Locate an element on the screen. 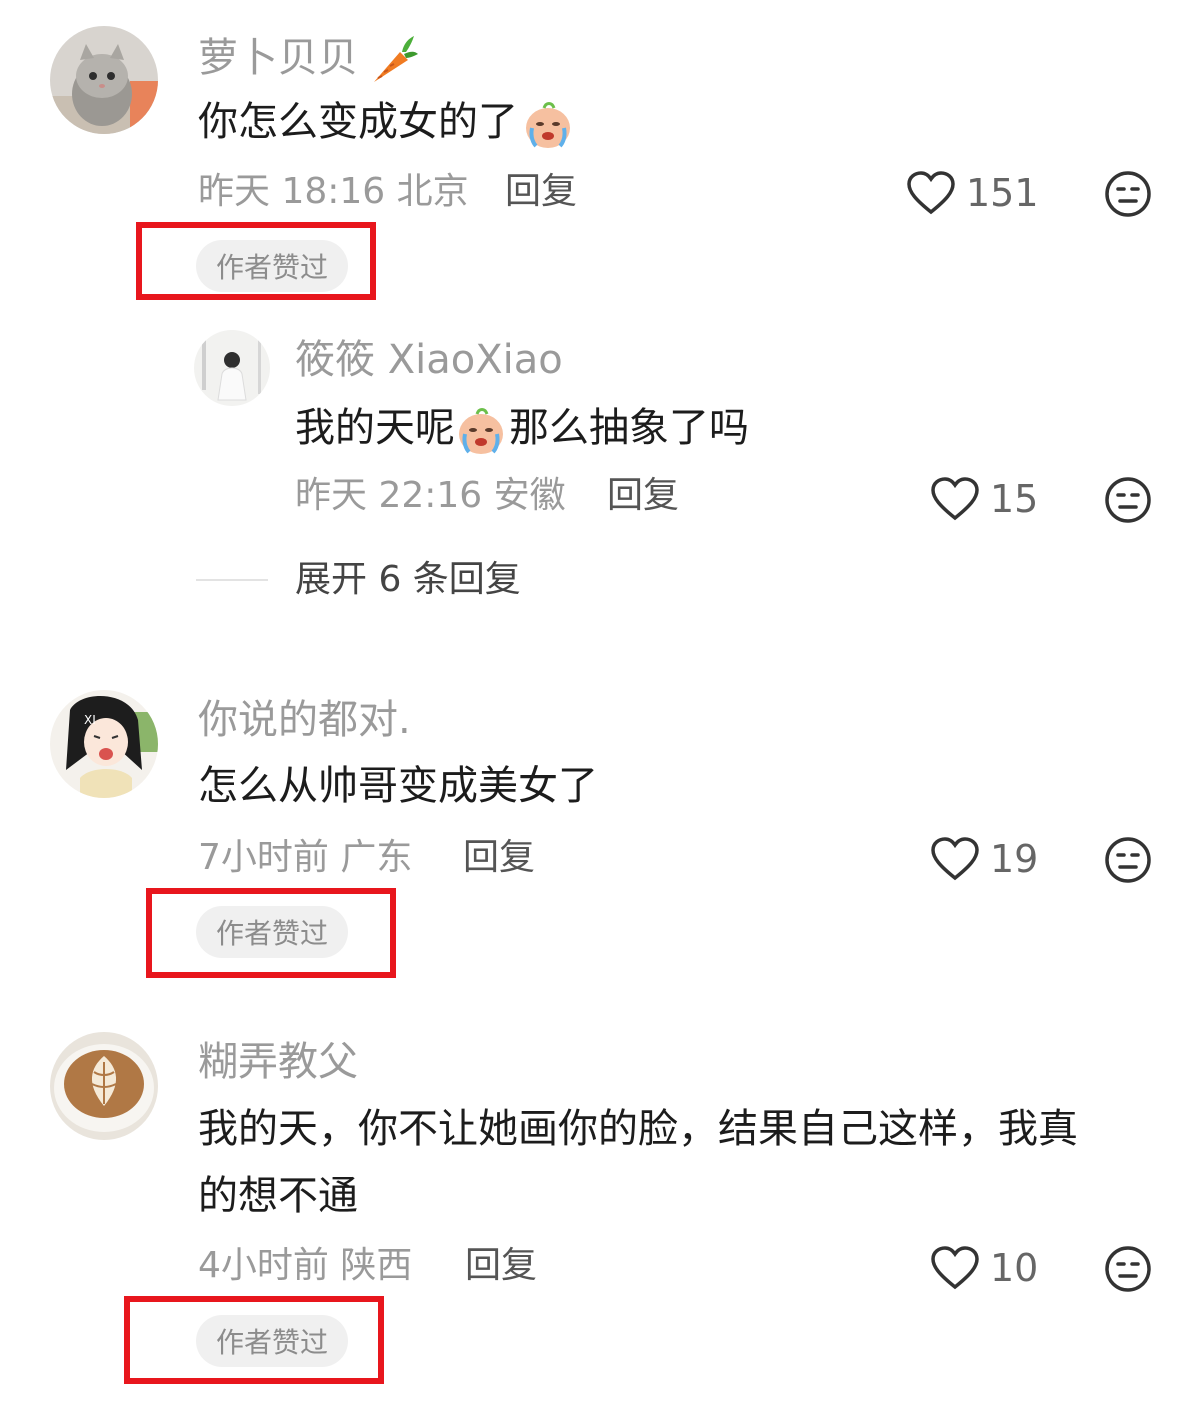 Image resolution: width=1200 pixels, height=1426 pixels. comment-username: 你说的都对. is located at coordinates (304, 720).